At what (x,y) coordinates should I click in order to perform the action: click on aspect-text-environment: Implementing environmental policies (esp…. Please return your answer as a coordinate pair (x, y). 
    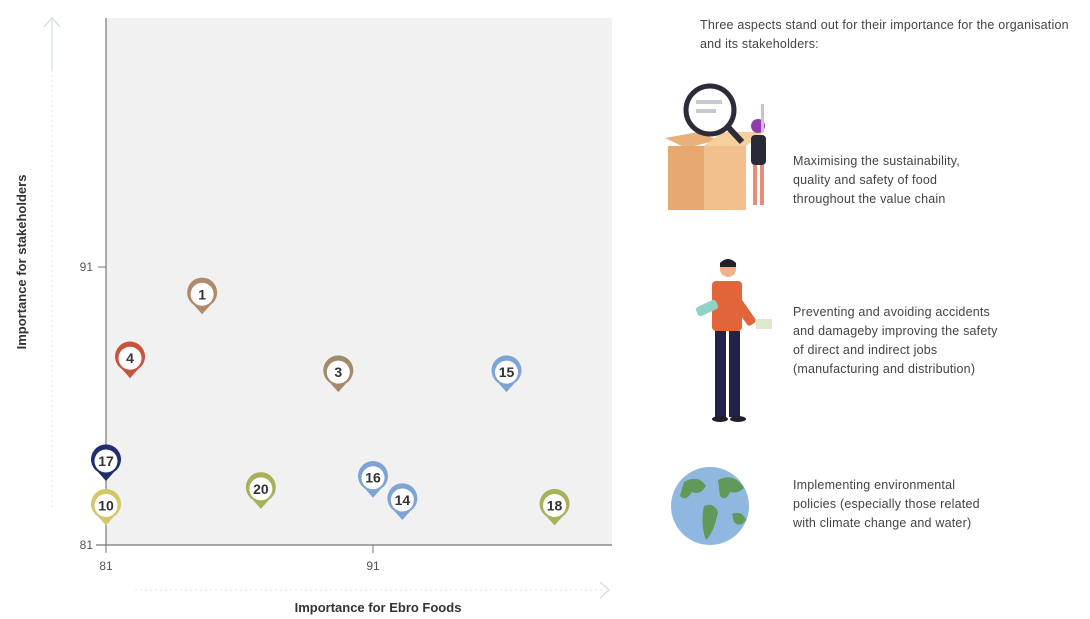
    Looking at the image, I should click on (886, 504).